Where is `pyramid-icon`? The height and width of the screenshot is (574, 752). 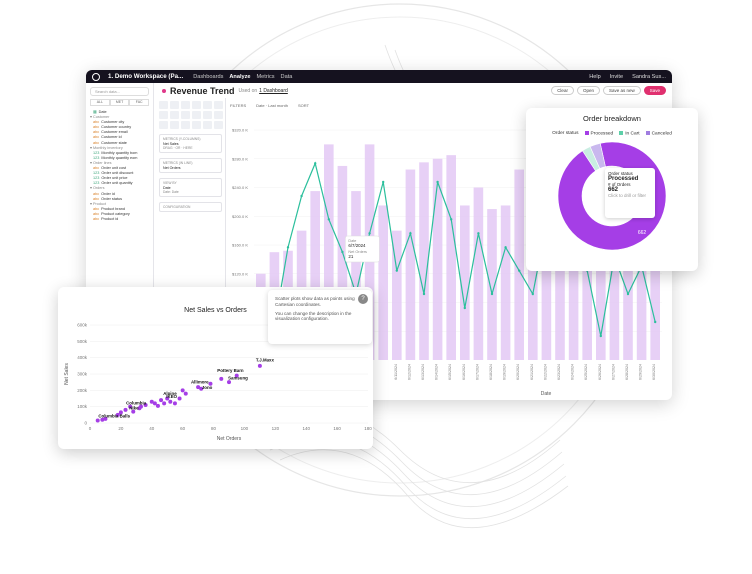 pyramid-icon is located at coordinates (196, 125).